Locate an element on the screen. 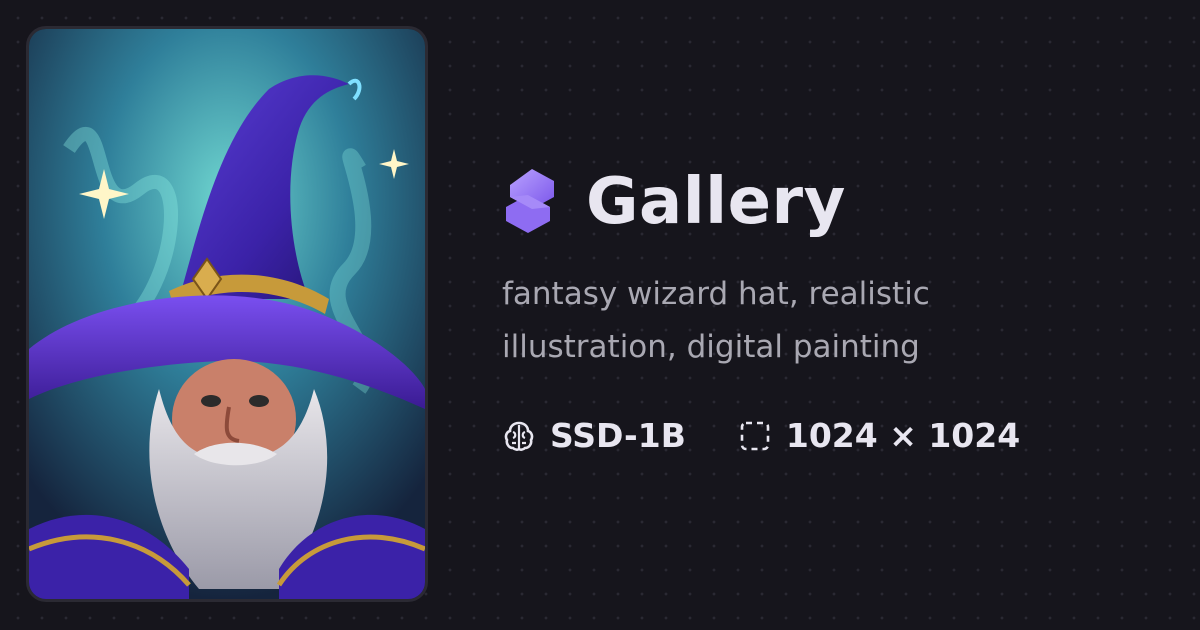 The height and width of the screenshot is (630, 1200). image-dimensions: 1024 × 1024 is located at coordinates (903, 435).